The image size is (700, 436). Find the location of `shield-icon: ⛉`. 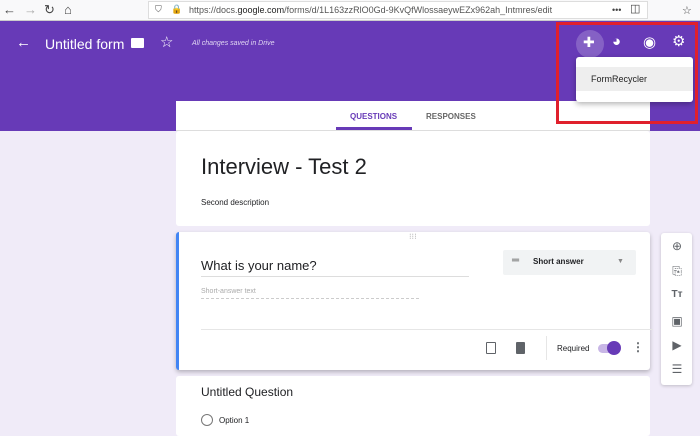

shield-icon: ⛉ is located at coordinates (158, 9).